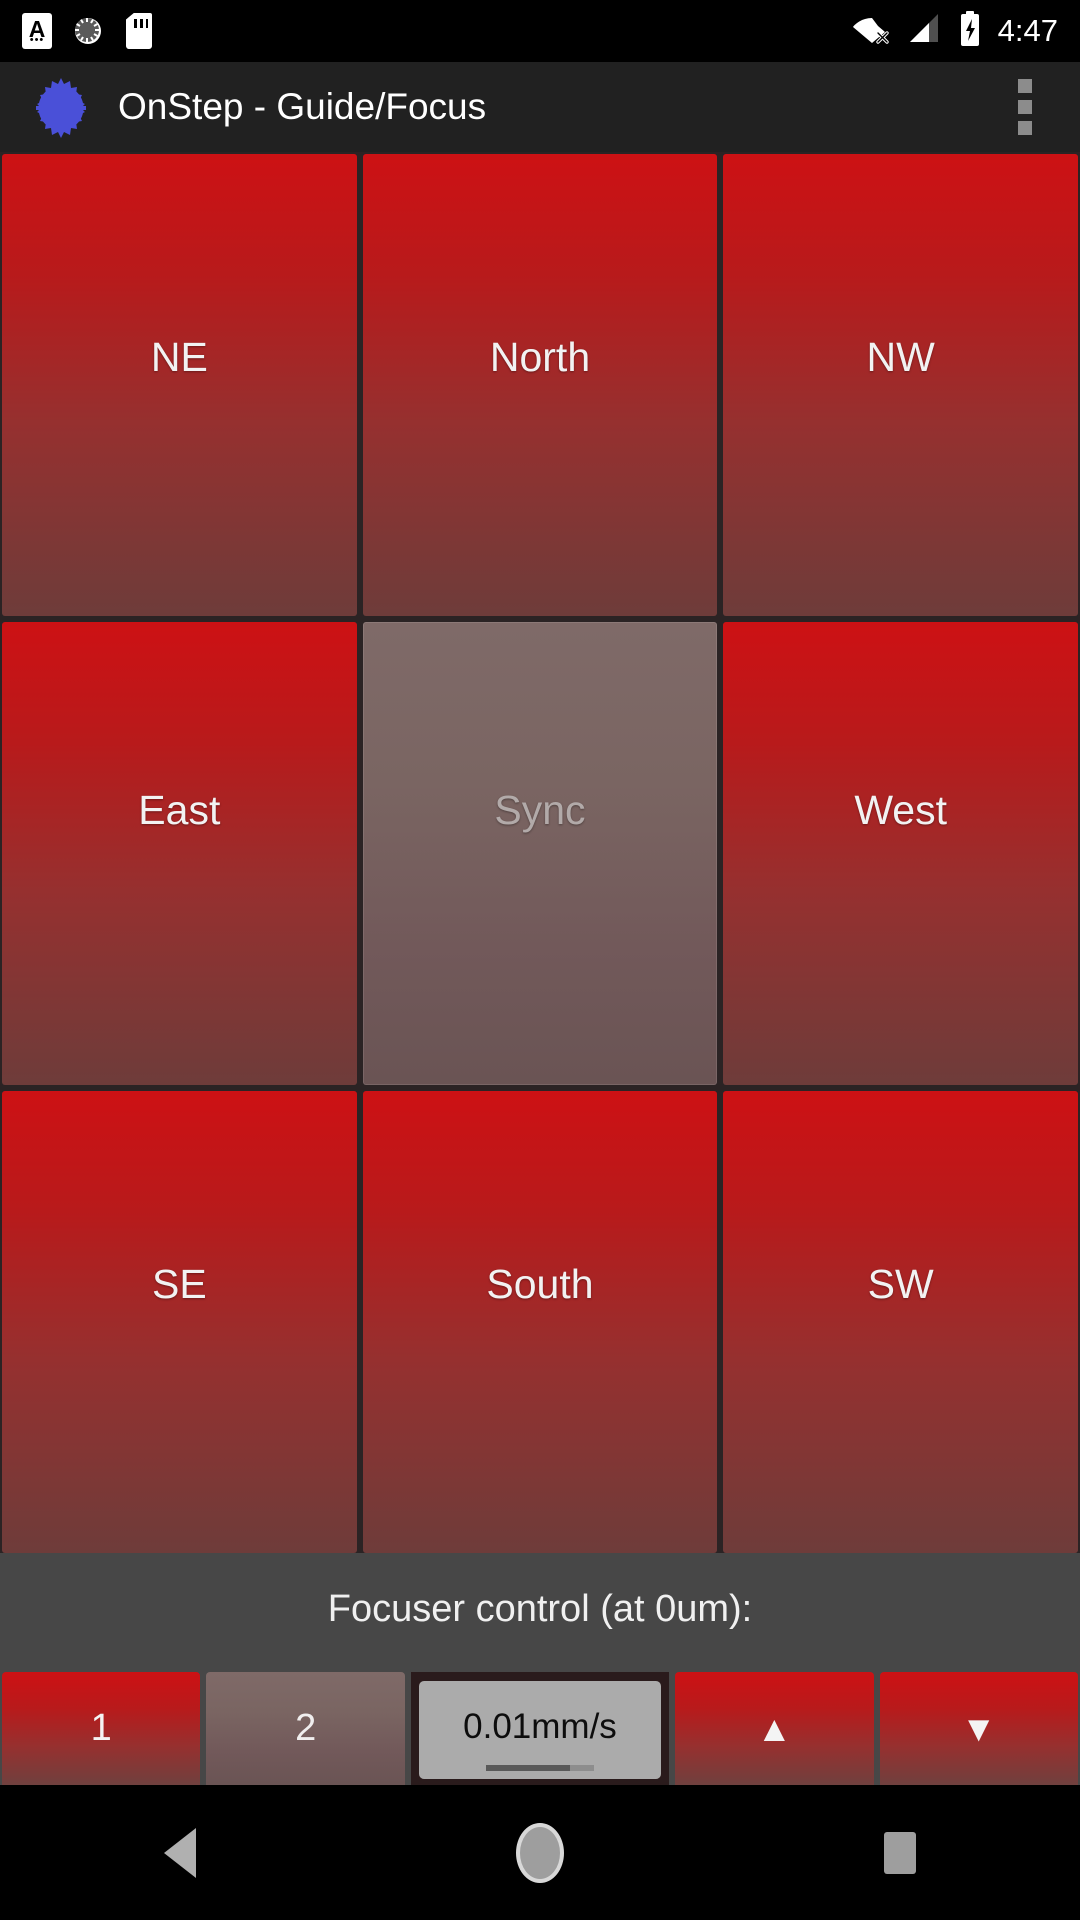 The image size is (1080, 1920). What do you see at coordinates (540, 107) in the screenshot?
I see `app-bar: OnStep - Guide/Focus` at bounding box center [540, 107].